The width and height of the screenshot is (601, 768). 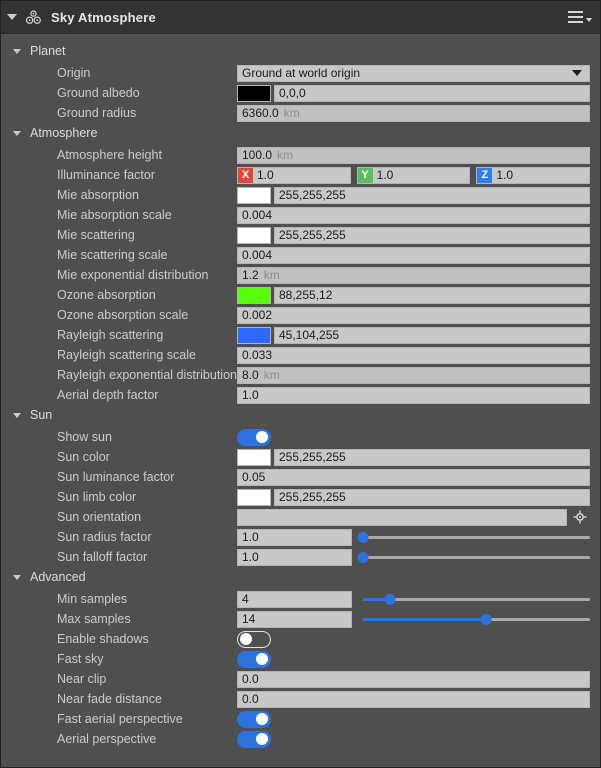 I want to click on color-swatch-mie-absorption, so click(x=254, y=195).